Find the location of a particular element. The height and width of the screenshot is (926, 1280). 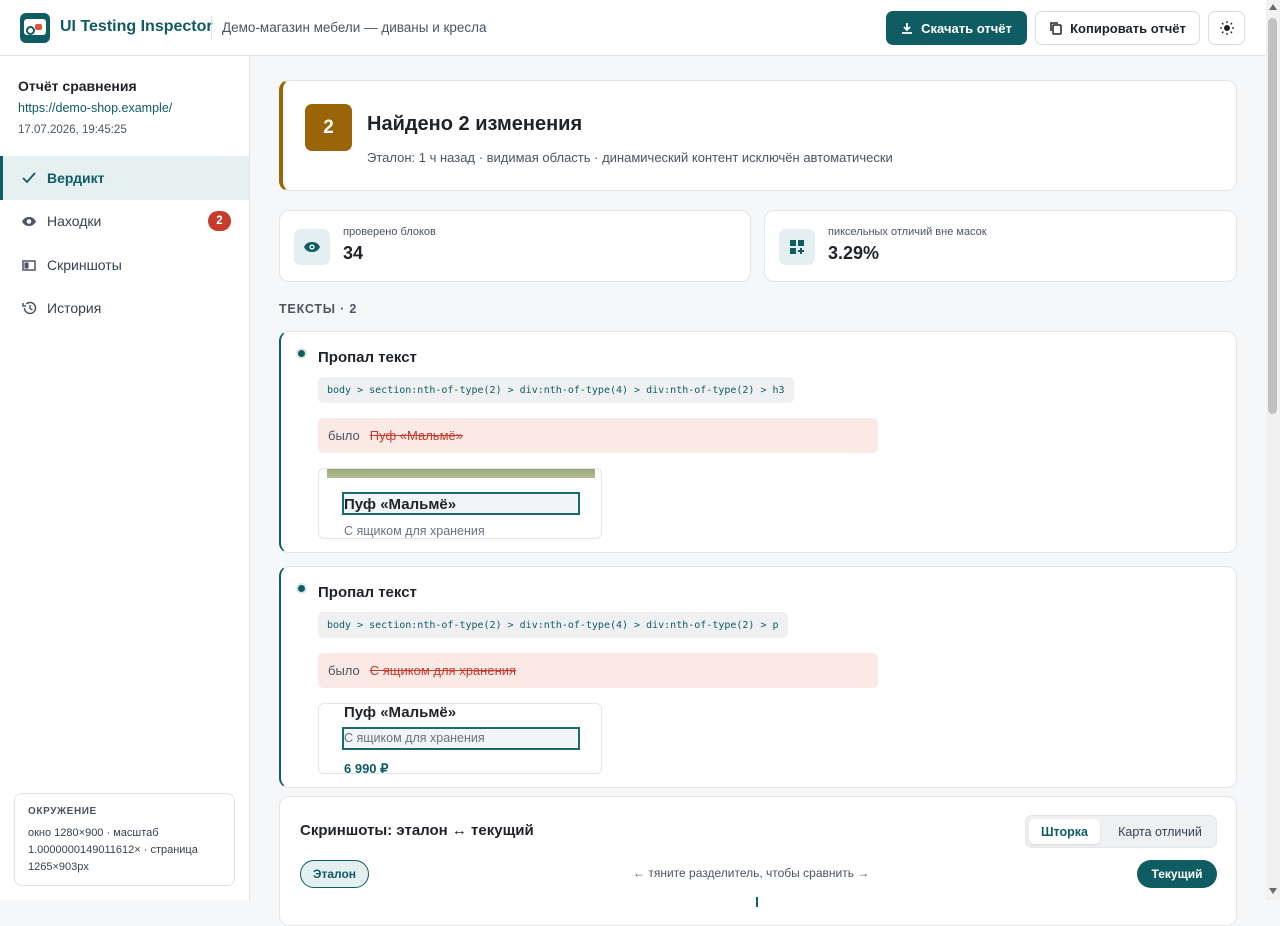

drag-hint: ← тяните разделитель, чтобы сравнить → is located at coordinates (751, 873).